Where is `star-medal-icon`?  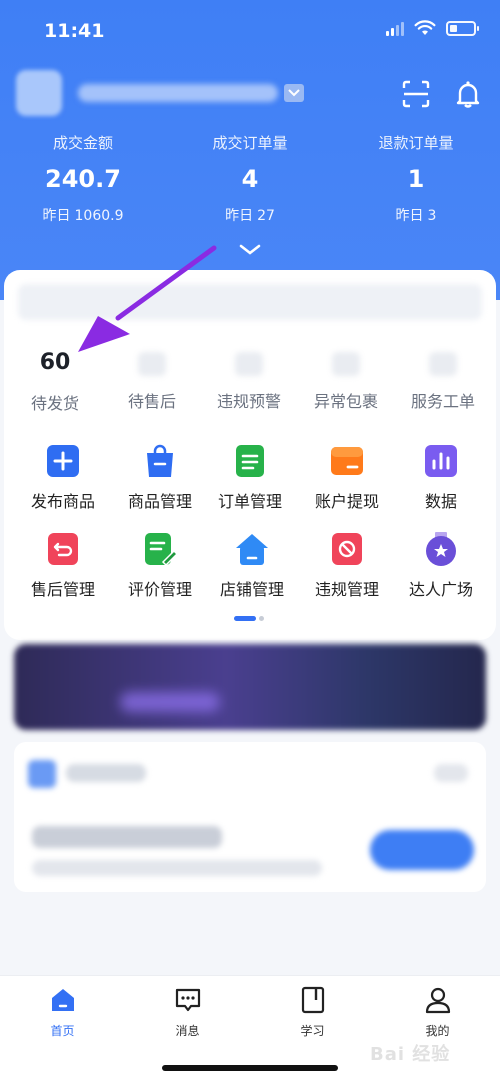 star-medal-icon is located at coordinates (441, 549).